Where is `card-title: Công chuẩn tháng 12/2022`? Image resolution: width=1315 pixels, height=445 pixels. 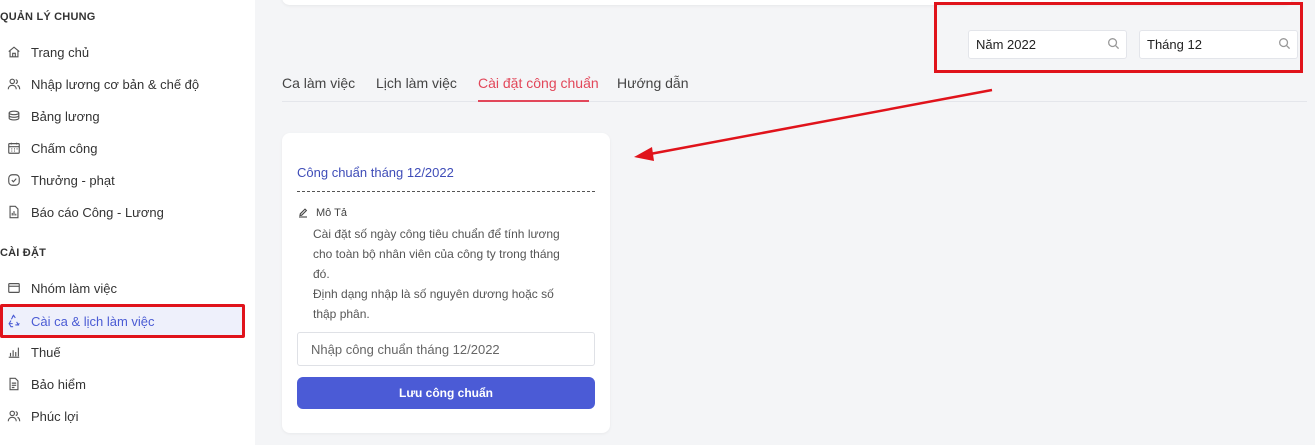
card-title: Công chuẩn tháng 12/2022 is located at coordinates (375, 172).